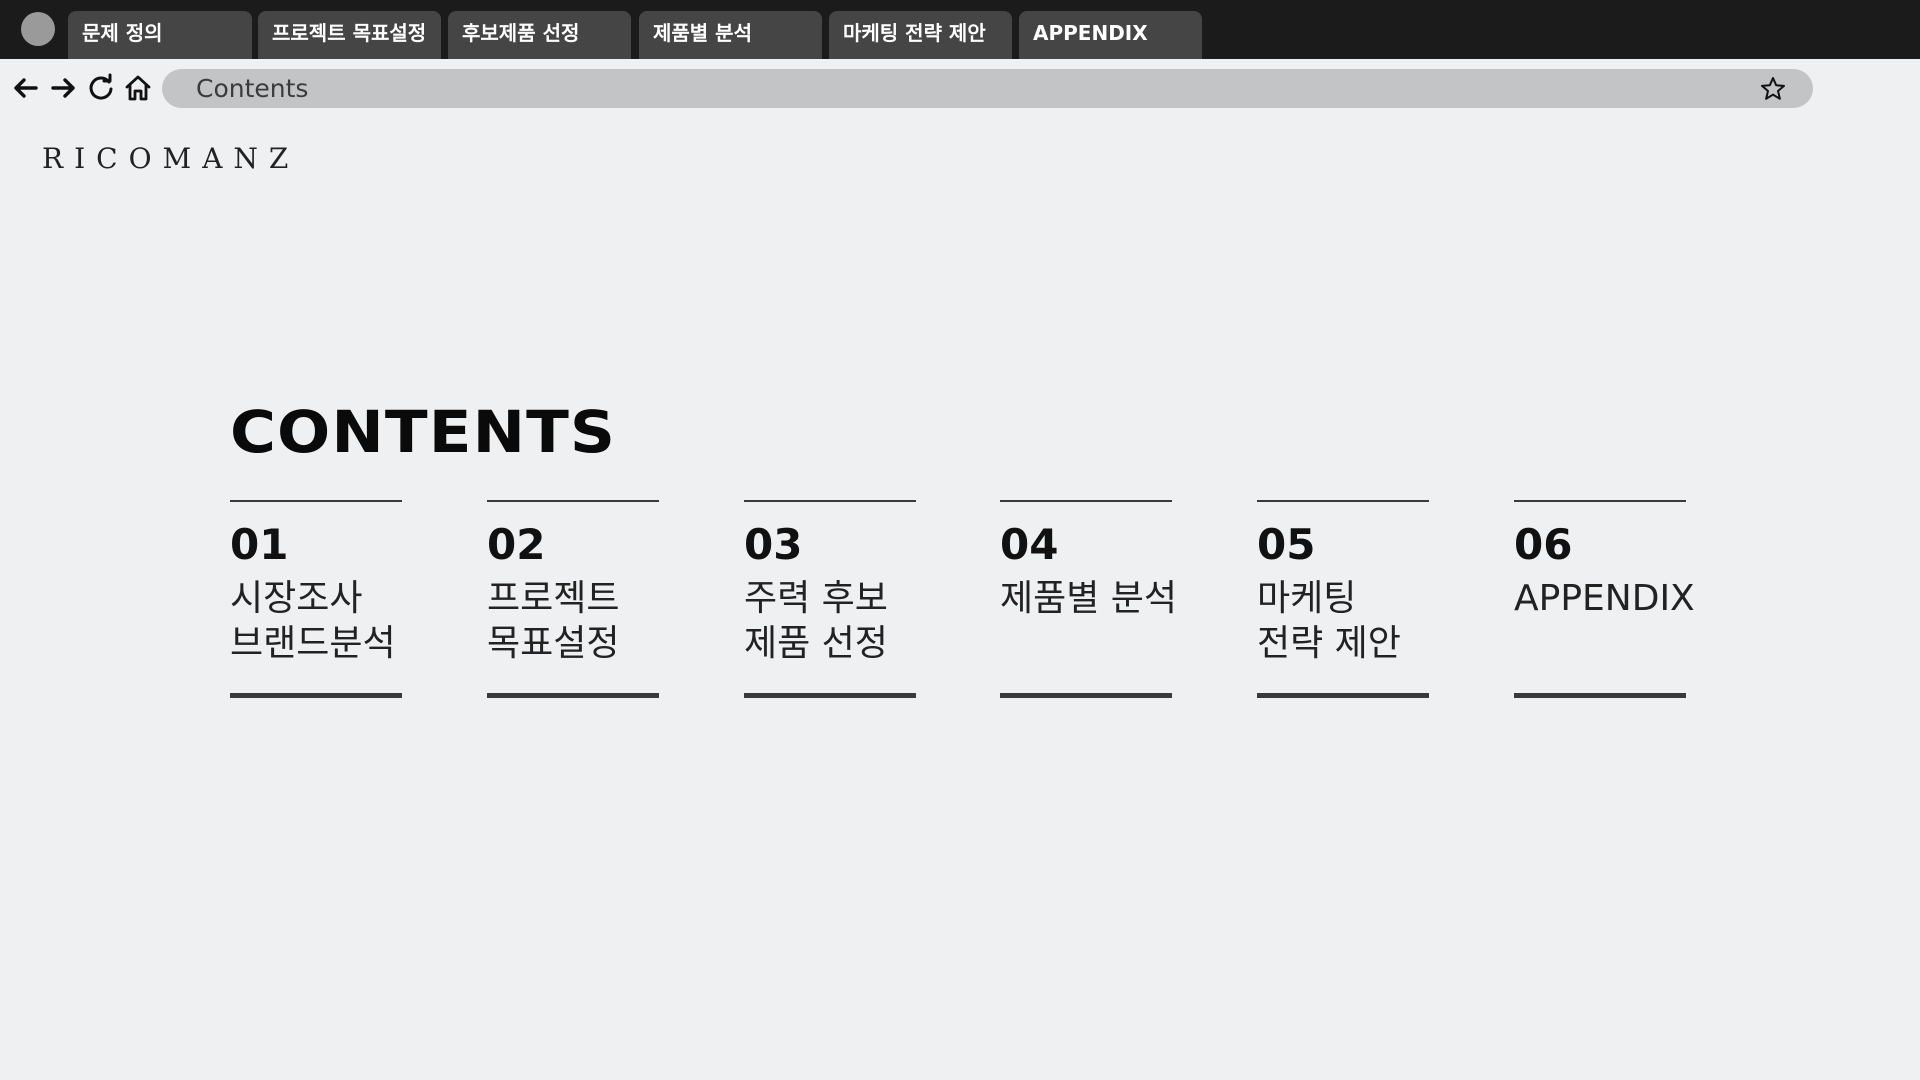 This screenshot has width=1920, height=1080. Describe the element at coordinates (539, 35) in the screenshot. I see `tab-candidate-products: 후보제품 선정` at that location.